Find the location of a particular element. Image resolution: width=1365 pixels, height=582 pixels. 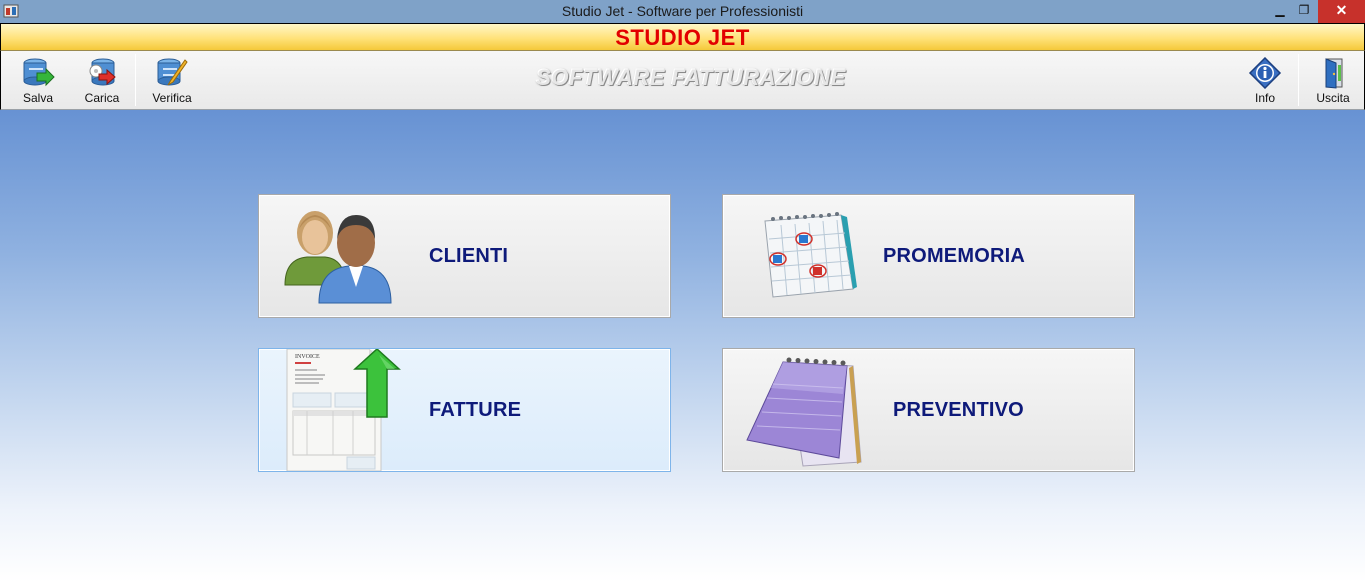

preventivo-tile: PREVENTIVO is located at coordinates (928, 410).